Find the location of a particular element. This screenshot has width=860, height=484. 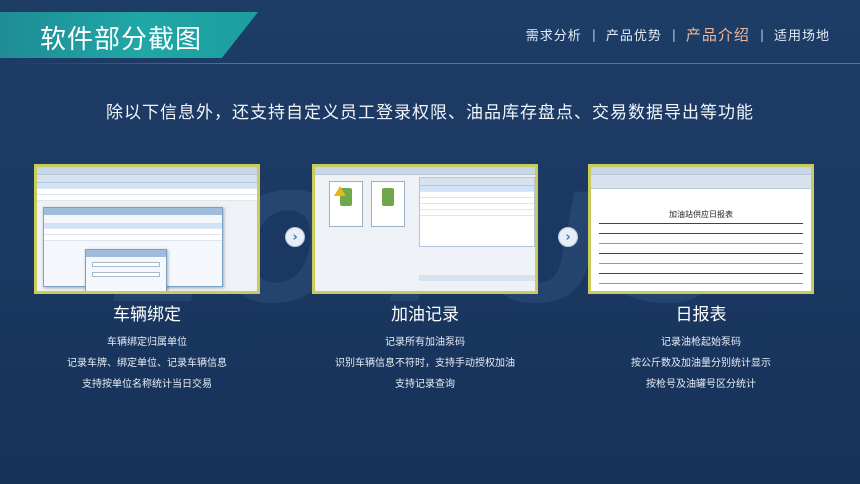

query-bar is located at coordinates (477, 278).